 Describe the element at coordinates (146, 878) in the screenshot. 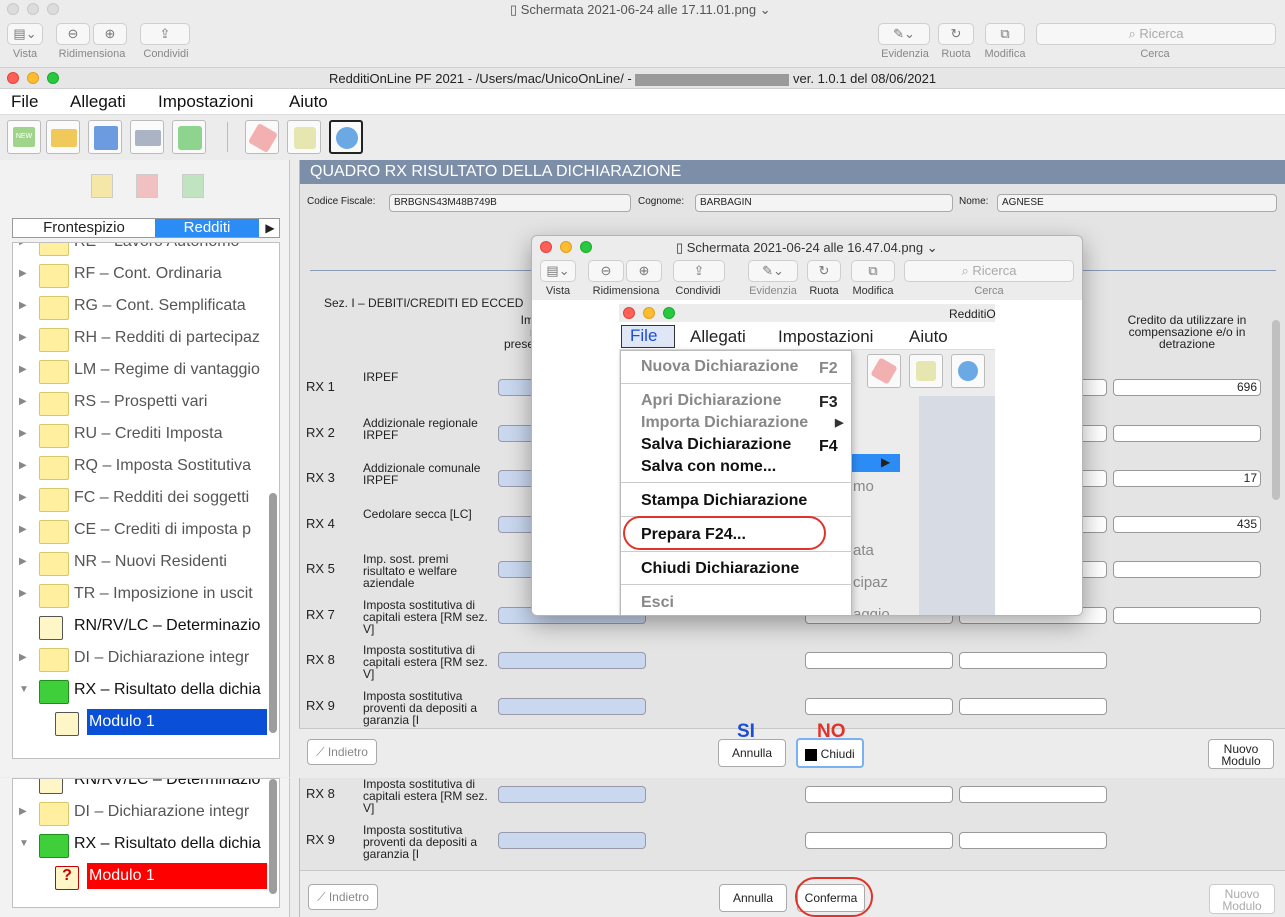

I see `tree-item: ? Modulo 1` at that location.